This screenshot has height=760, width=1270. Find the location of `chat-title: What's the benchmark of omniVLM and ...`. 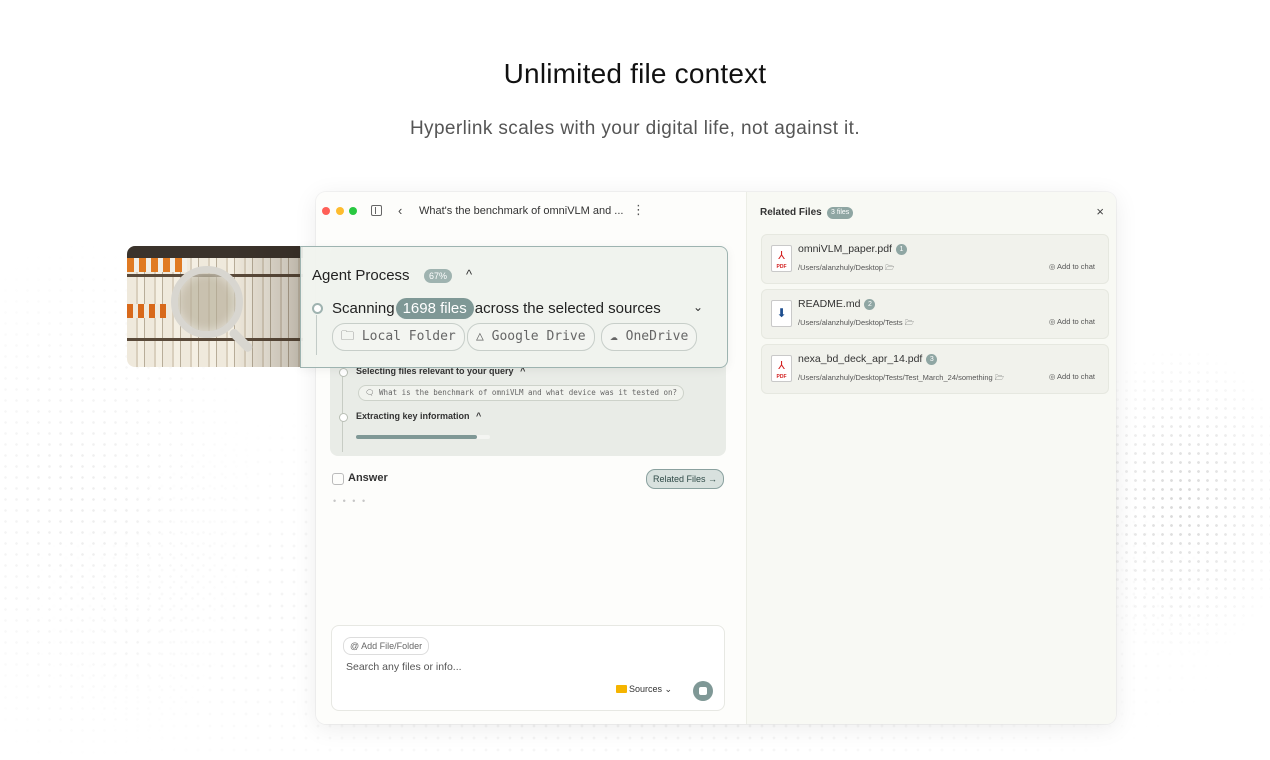

chat-title: What's the benchmark of omniVLM and ... is located at coordinates (521, 211).